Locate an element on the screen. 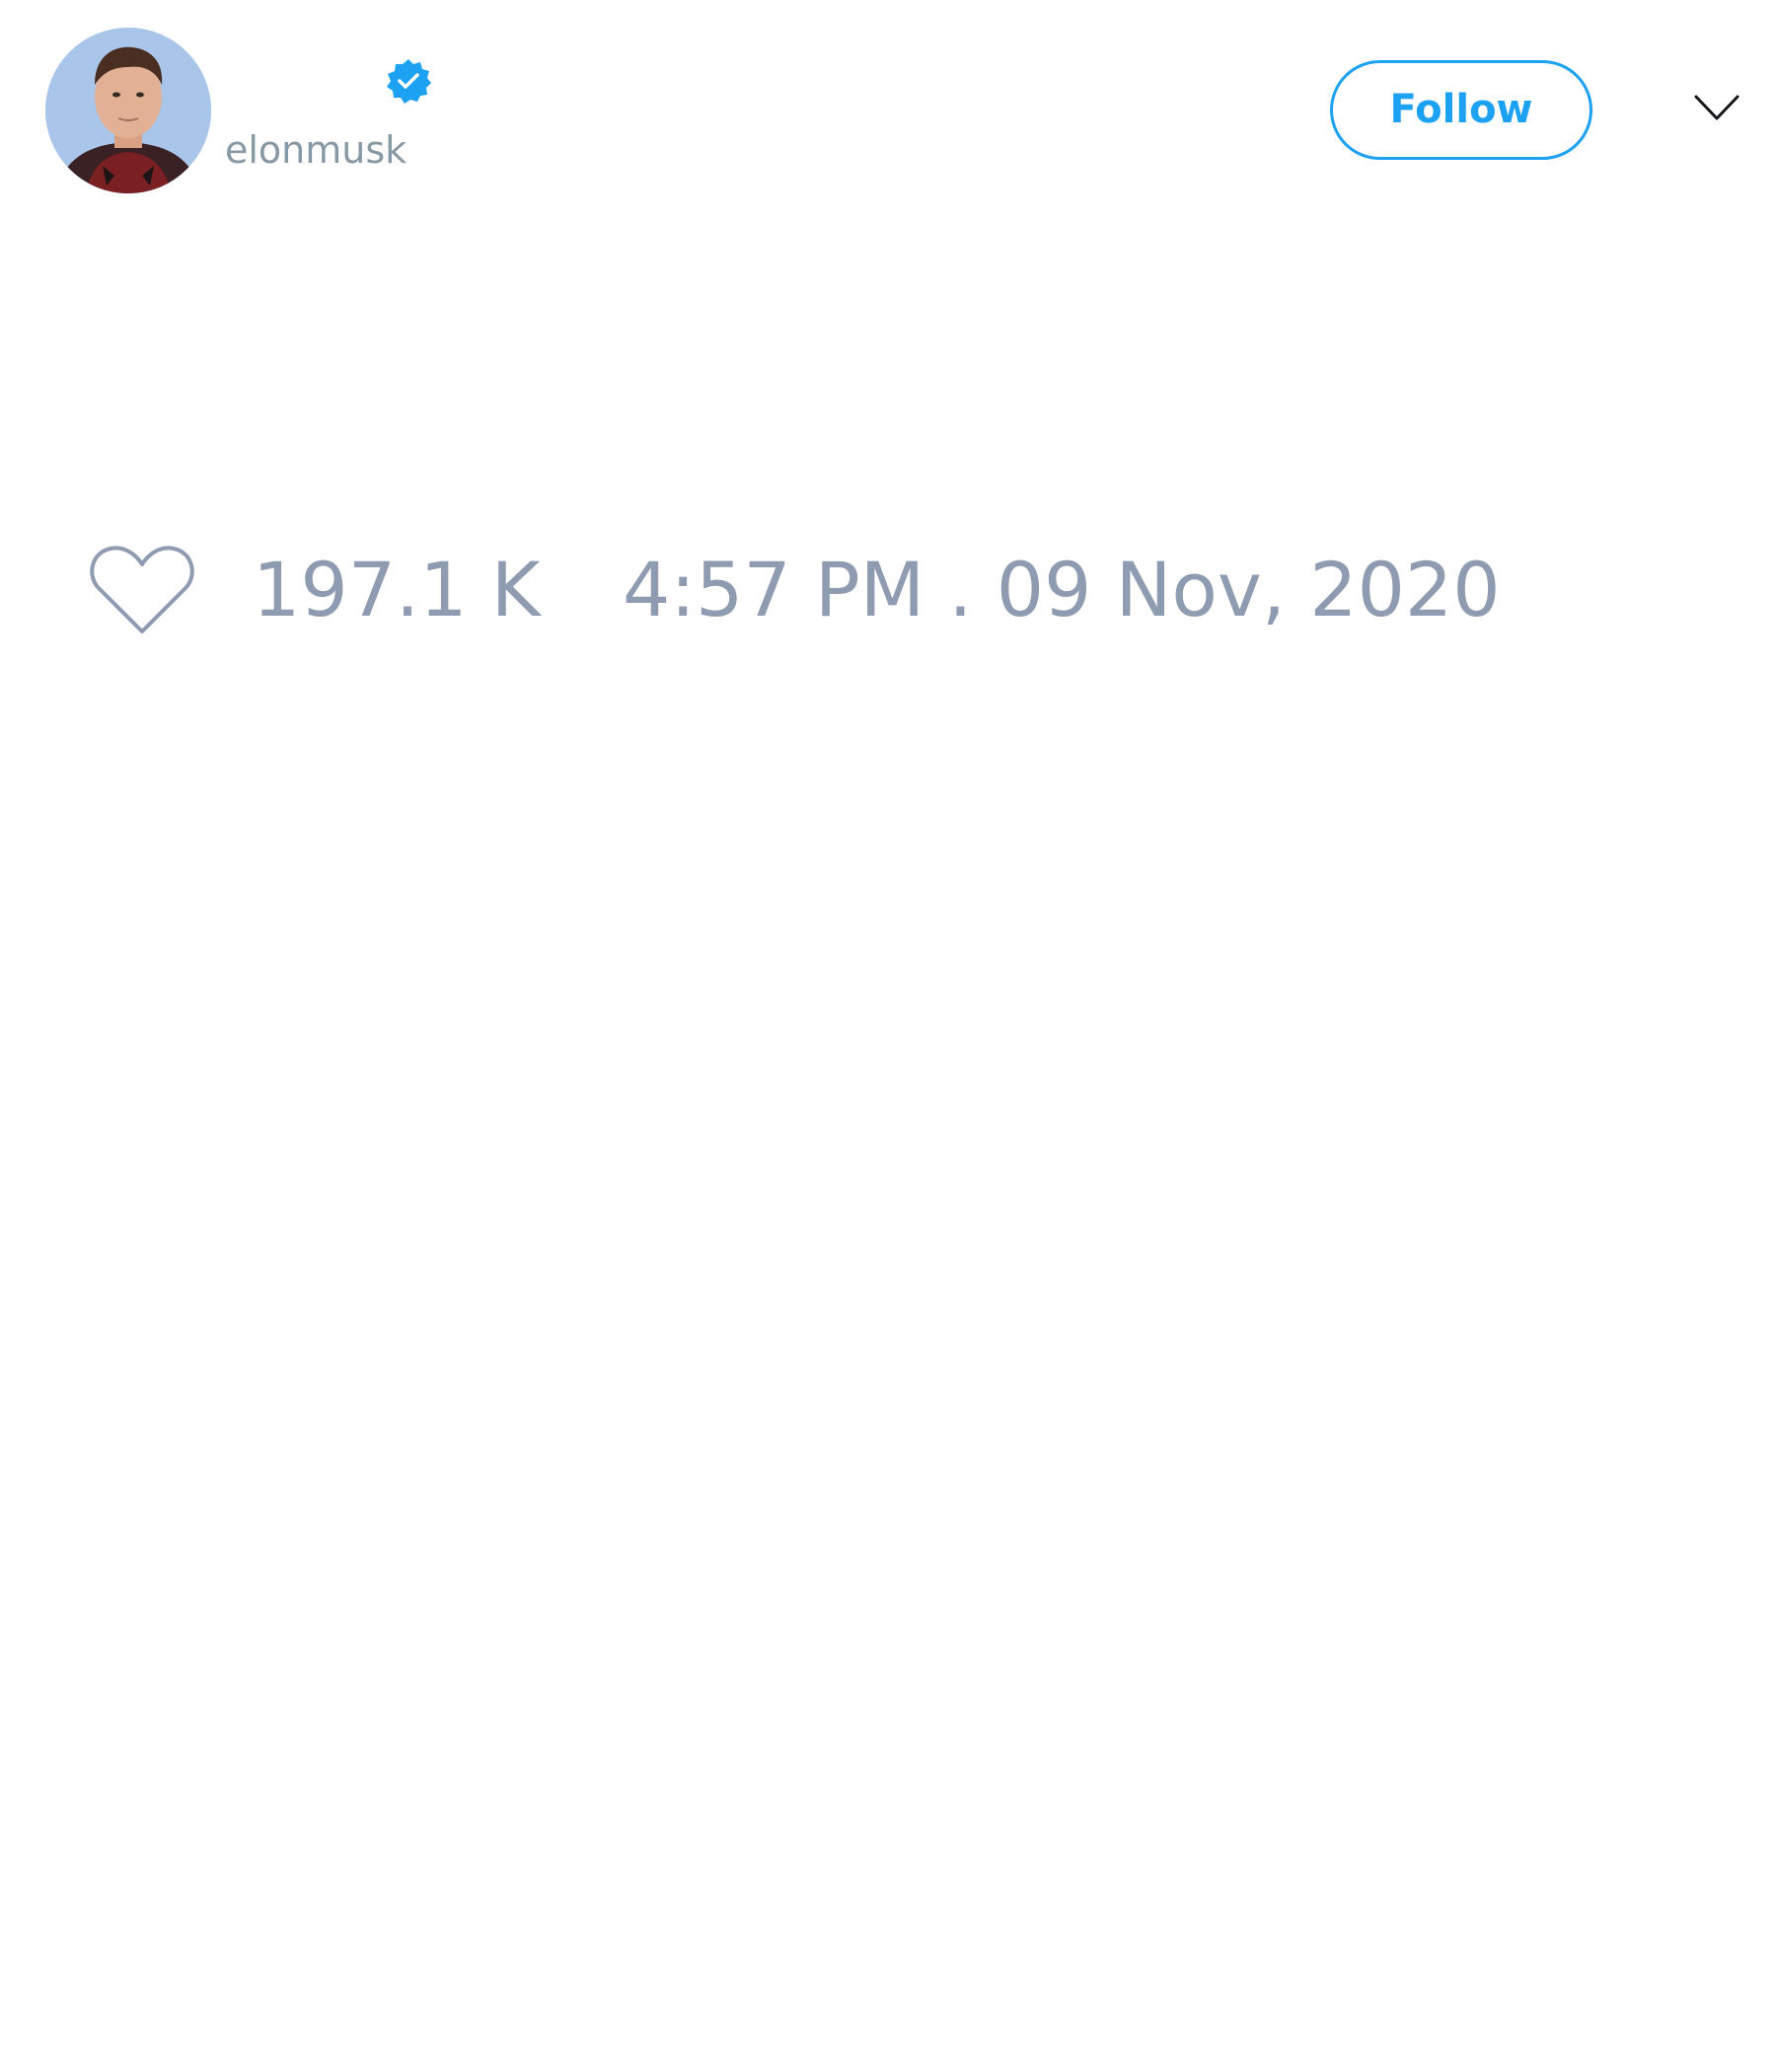  avatar-image is located at coordinates (128, 111).